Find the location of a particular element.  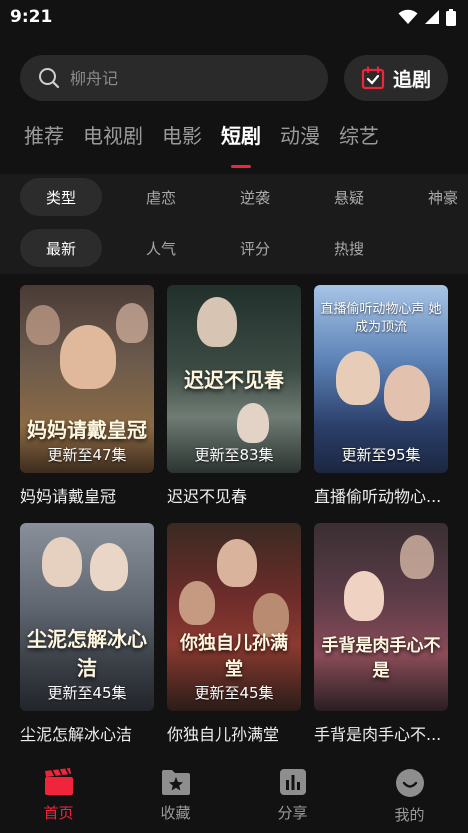

drama-card: 你独自儿孙满堂 更新至45集 你独自儿孙满堂 is located at coordinates (234, 635).